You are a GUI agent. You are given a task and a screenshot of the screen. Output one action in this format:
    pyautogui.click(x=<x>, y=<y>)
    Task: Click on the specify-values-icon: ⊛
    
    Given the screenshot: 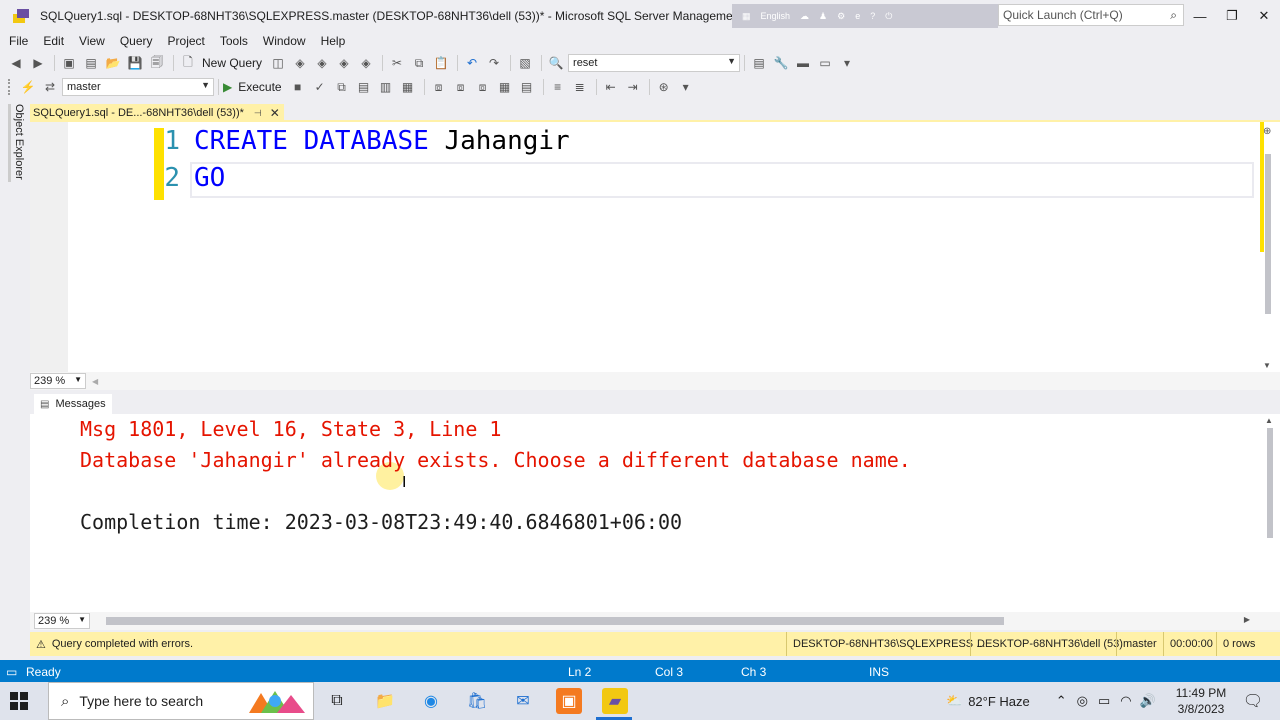 What is the action you would take?
    pyautogui.click(x=664, y=87)
    